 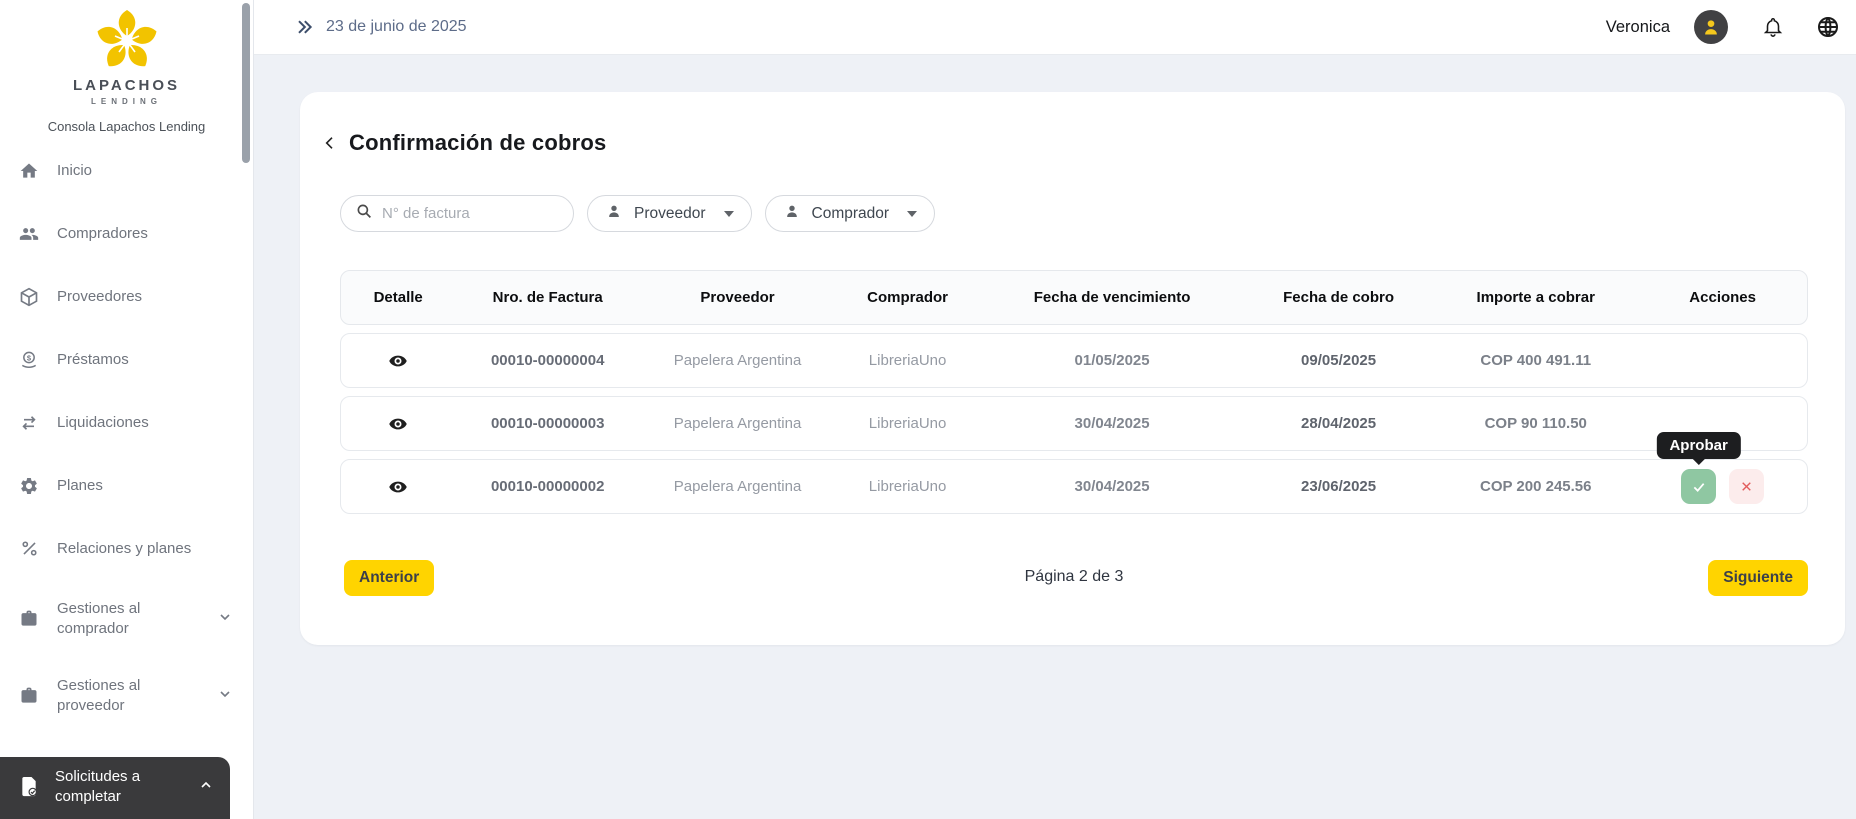 I want to click on sidebar-item-prestamos: $ Préstamos, so click(x=130, y=359).